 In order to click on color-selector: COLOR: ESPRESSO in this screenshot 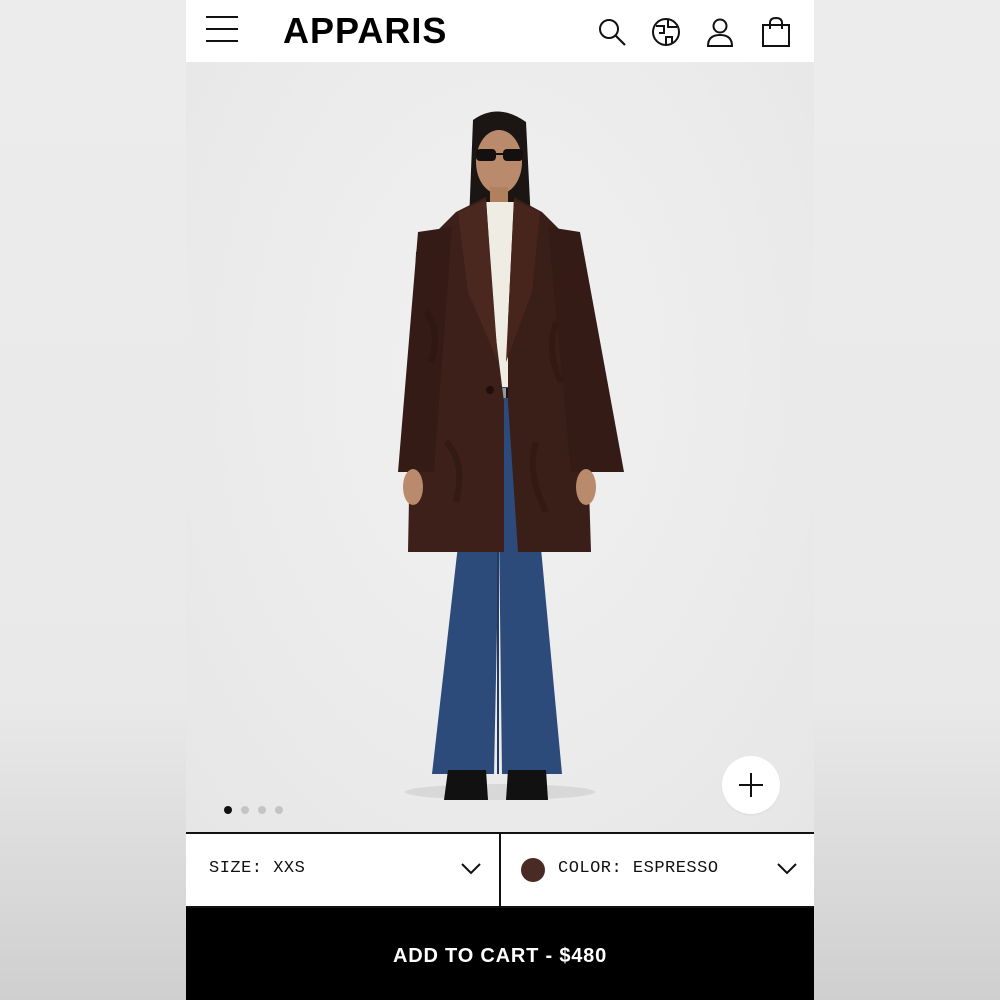, I will do `click(657, 870)`.